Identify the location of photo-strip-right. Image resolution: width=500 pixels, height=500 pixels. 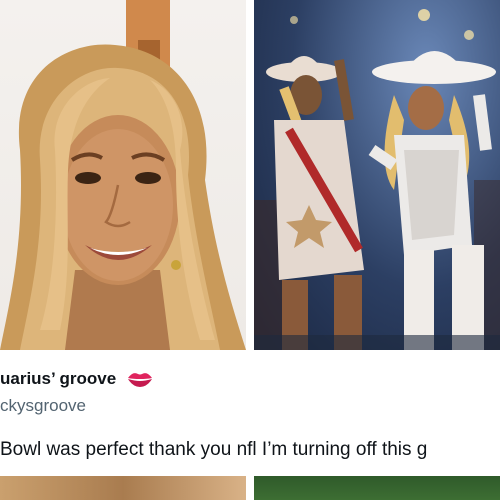
(377, 488).